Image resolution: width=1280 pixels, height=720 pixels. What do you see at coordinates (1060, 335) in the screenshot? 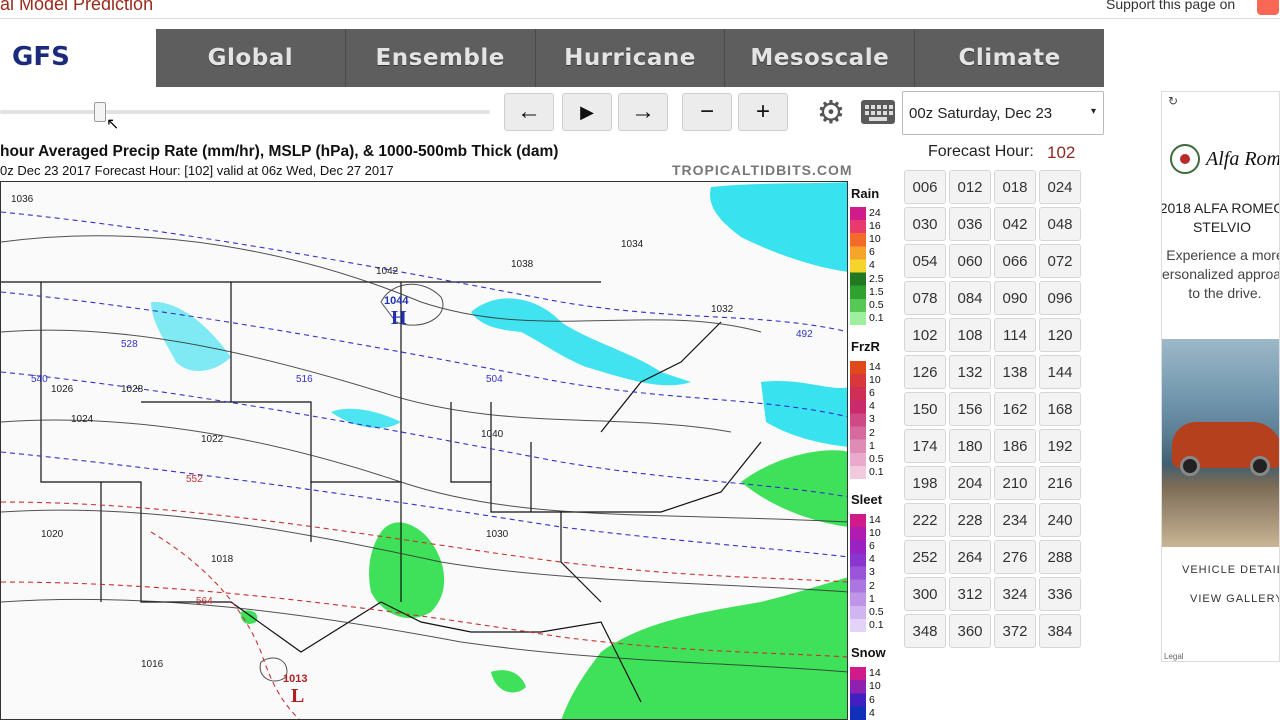
I see `forecast-hour-button: 120` at bounding box center [1060, 335].